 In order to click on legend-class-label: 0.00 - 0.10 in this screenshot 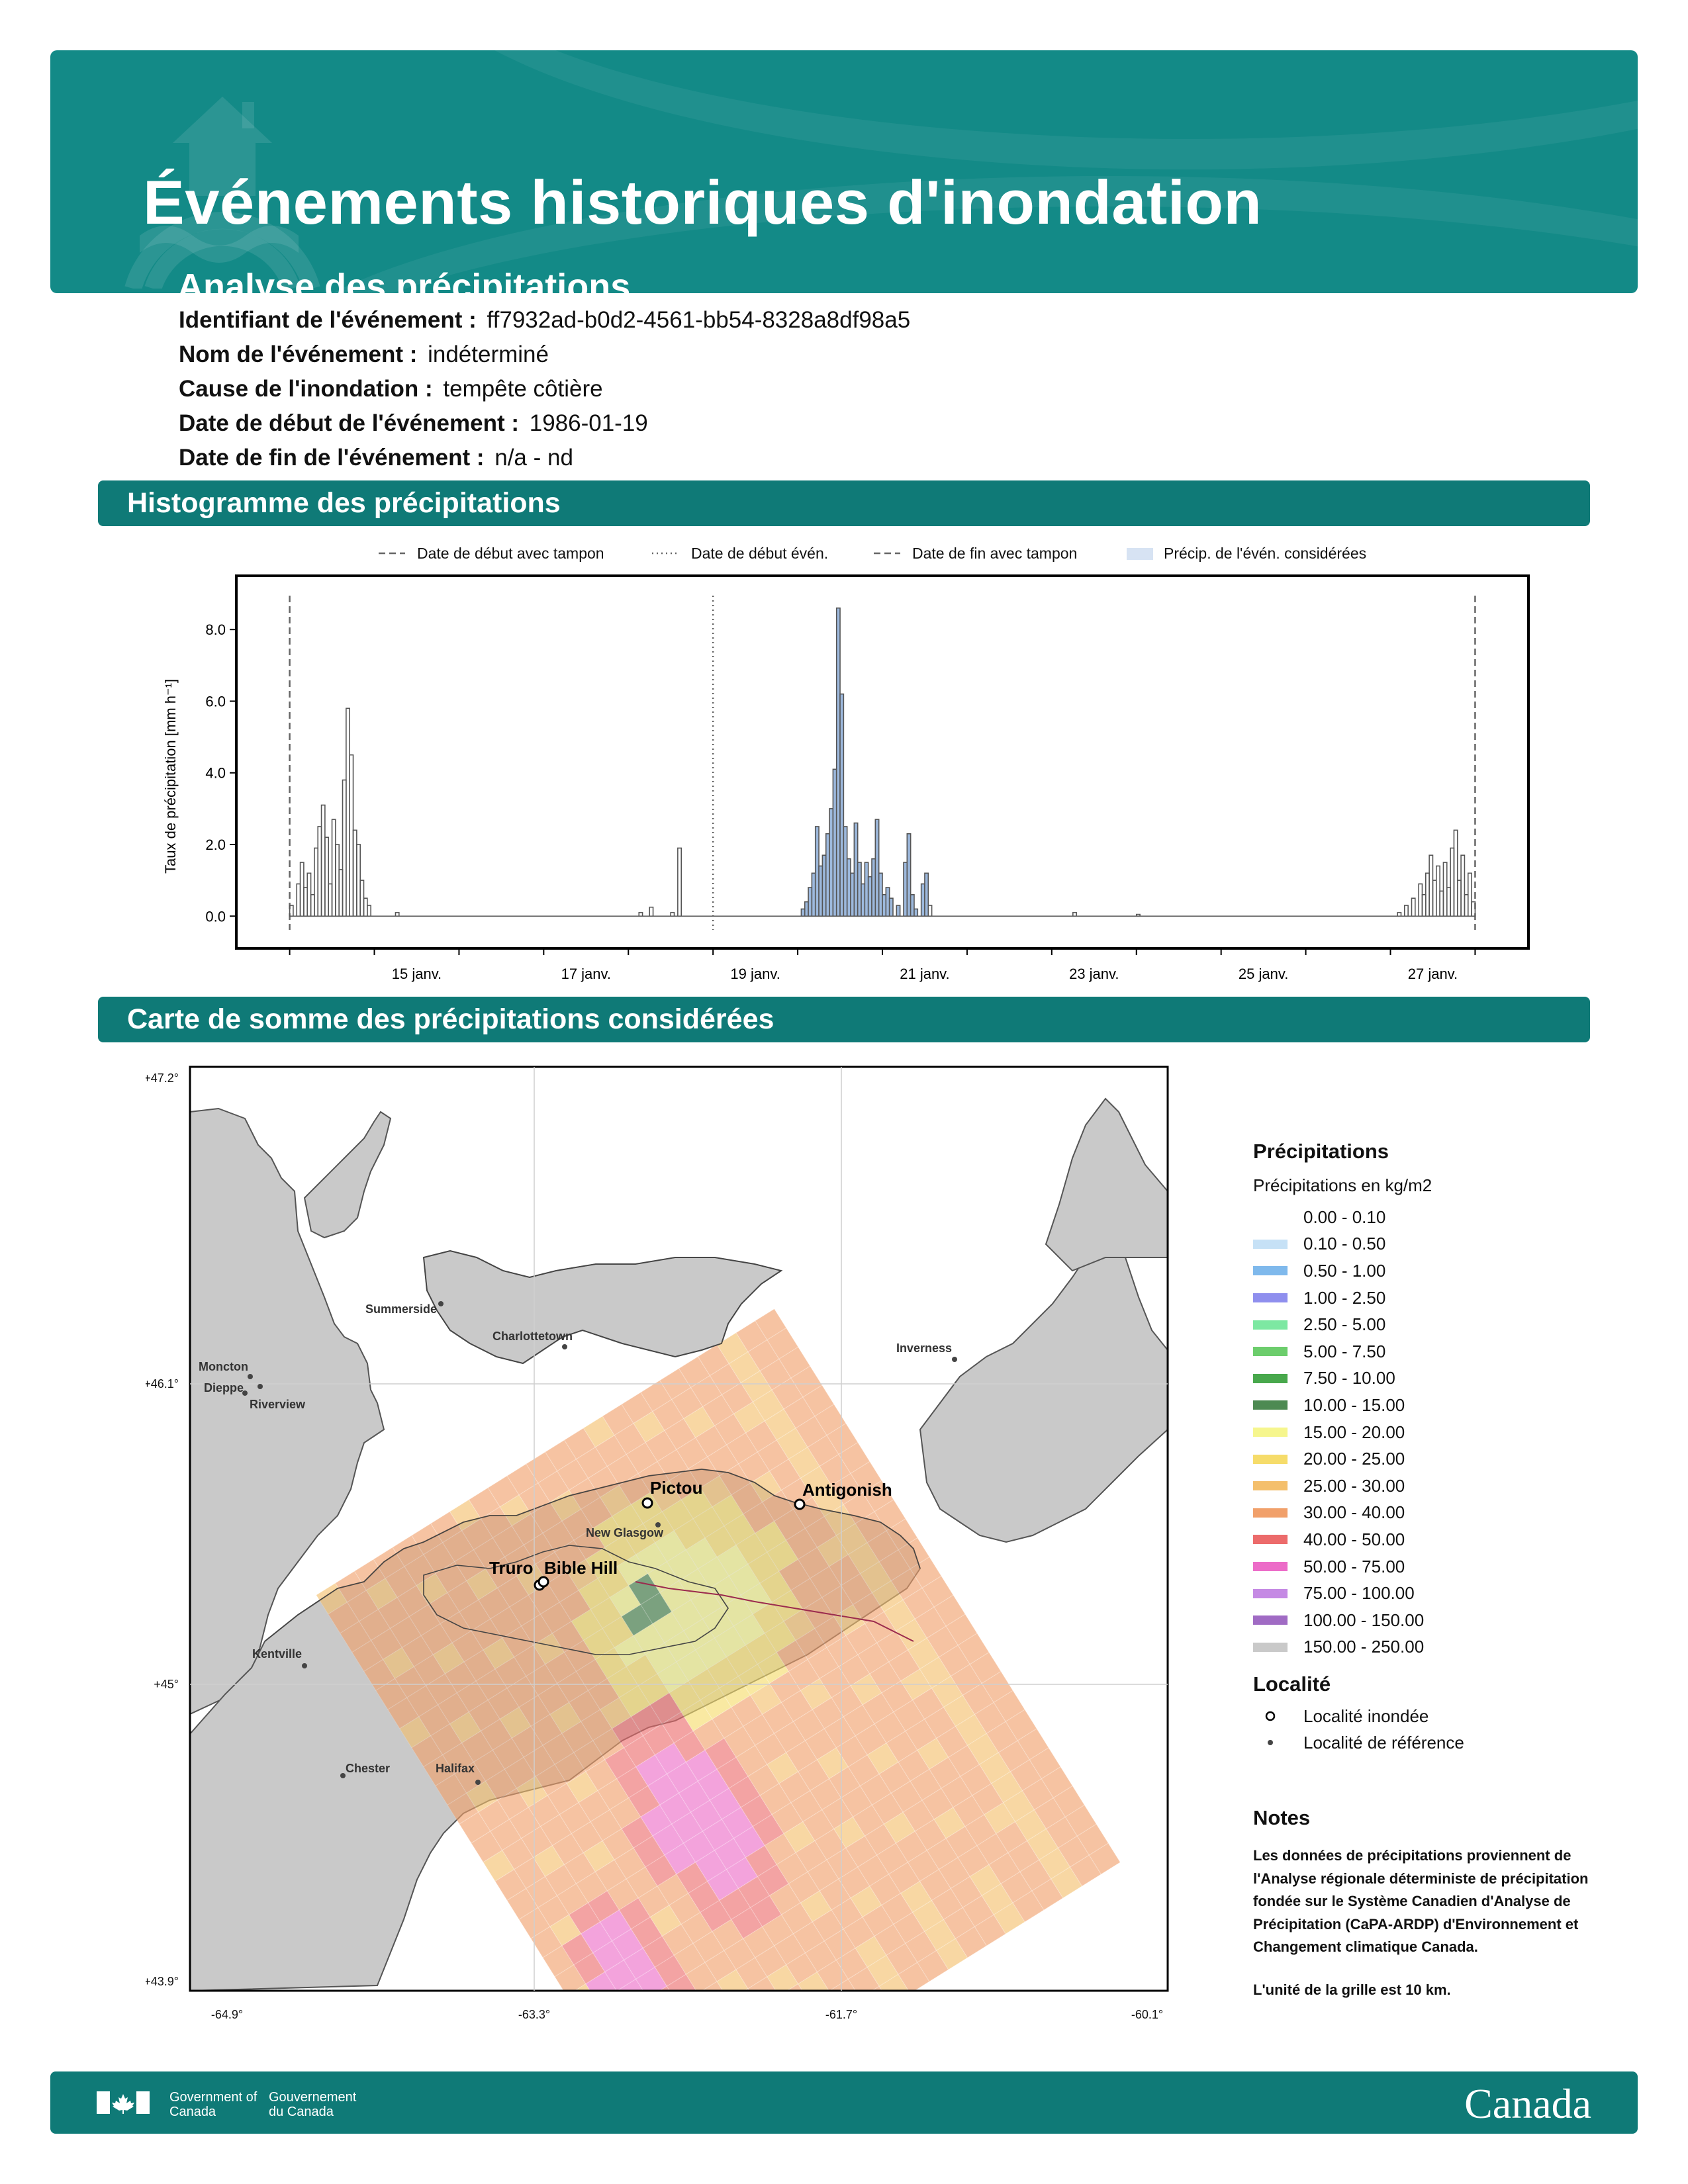, I will do `click(1344, 1216)`.